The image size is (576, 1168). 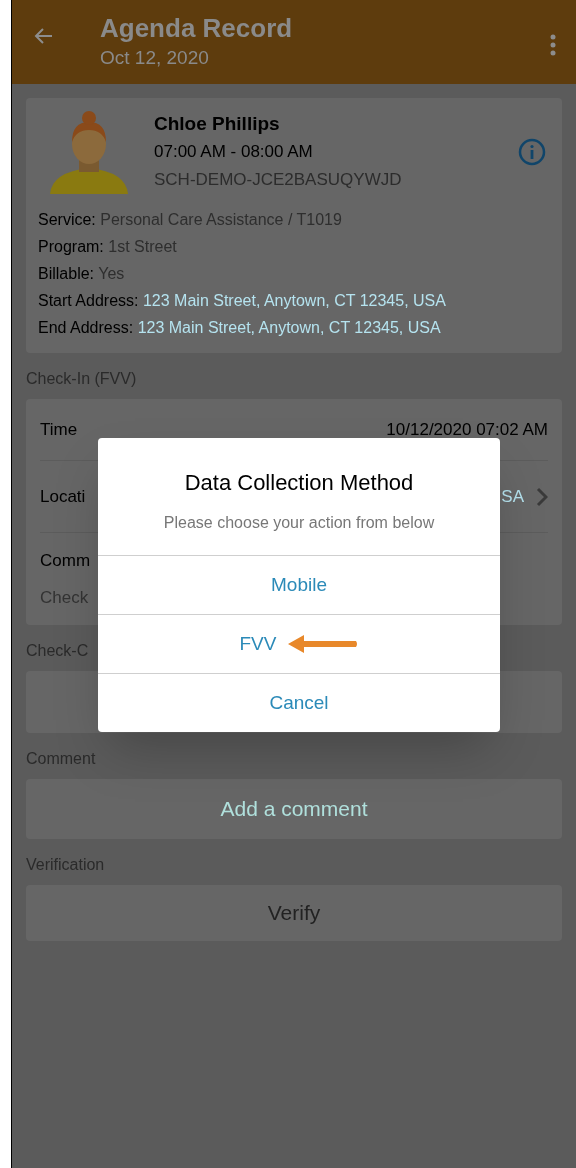 I want to click on screen-title: Agenda Record, so click(x=197, y=28).